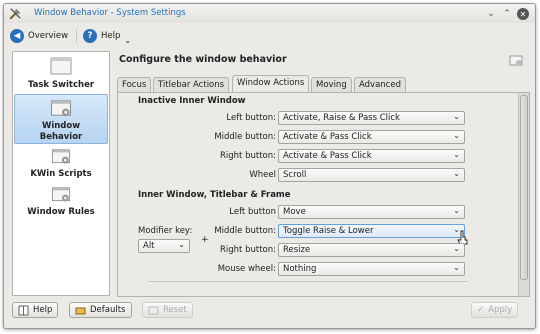 Image resolution: width=540 pixels, height=334 pixels. I want to click on defaults-button-label: Defaults, so click(108, 310).